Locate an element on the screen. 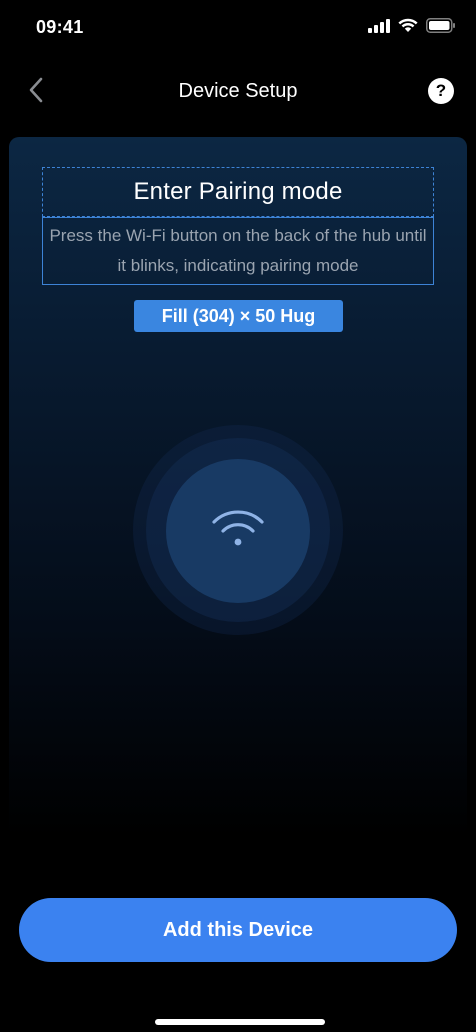 Image resolution: width=476 pixels, height=1032 pixels. home-indicator is located at coordinates (240, 1022).